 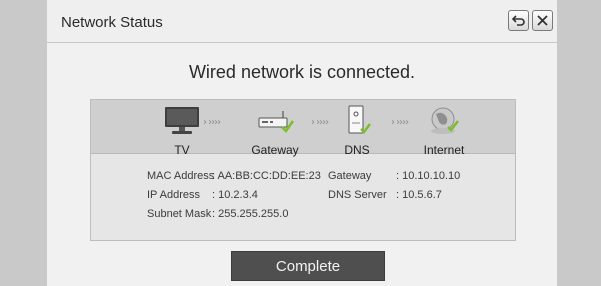 I want to click on mac-address-value: : AA:BB:CC:DD:EE:23, so click(x=266, y=176).